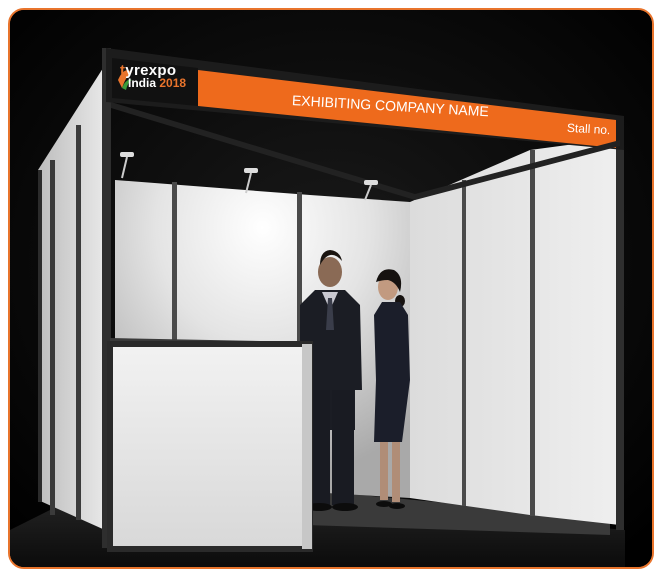  I want to click on logo-line2: India 2018, so click(157, 83).